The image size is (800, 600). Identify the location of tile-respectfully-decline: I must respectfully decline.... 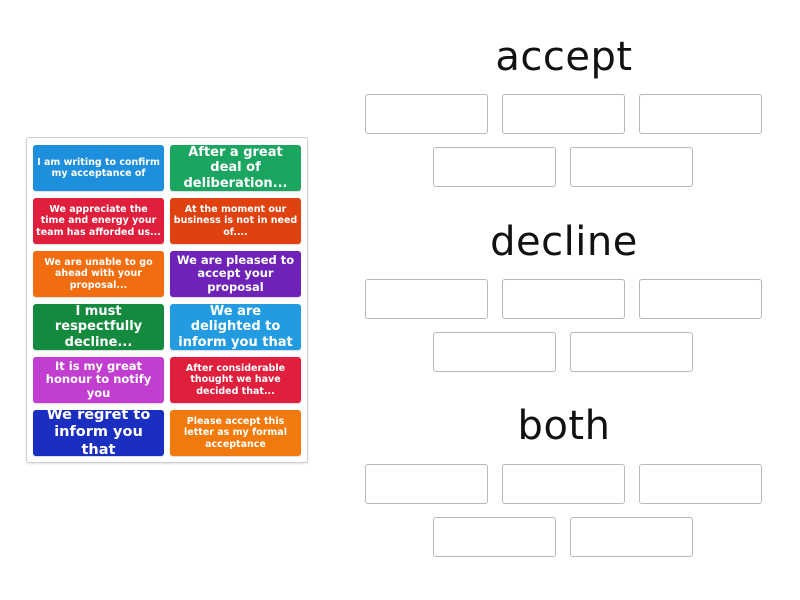
(98, 327).